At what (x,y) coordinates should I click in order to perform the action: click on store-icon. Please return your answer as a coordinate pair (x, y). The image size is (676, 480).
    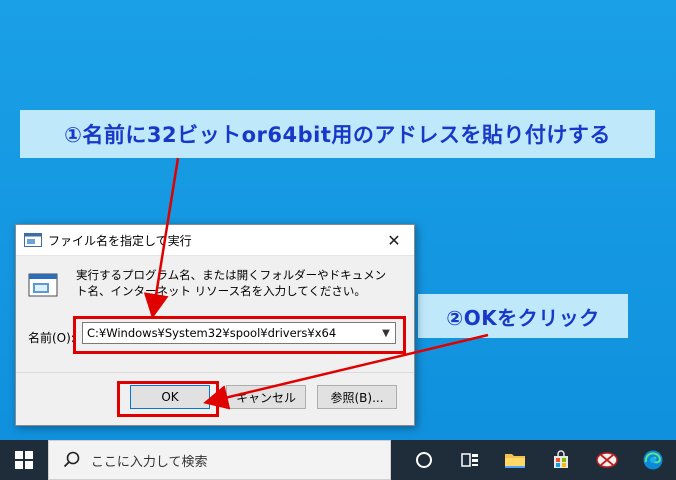
    Looking at the image, I should click on (561, 459).